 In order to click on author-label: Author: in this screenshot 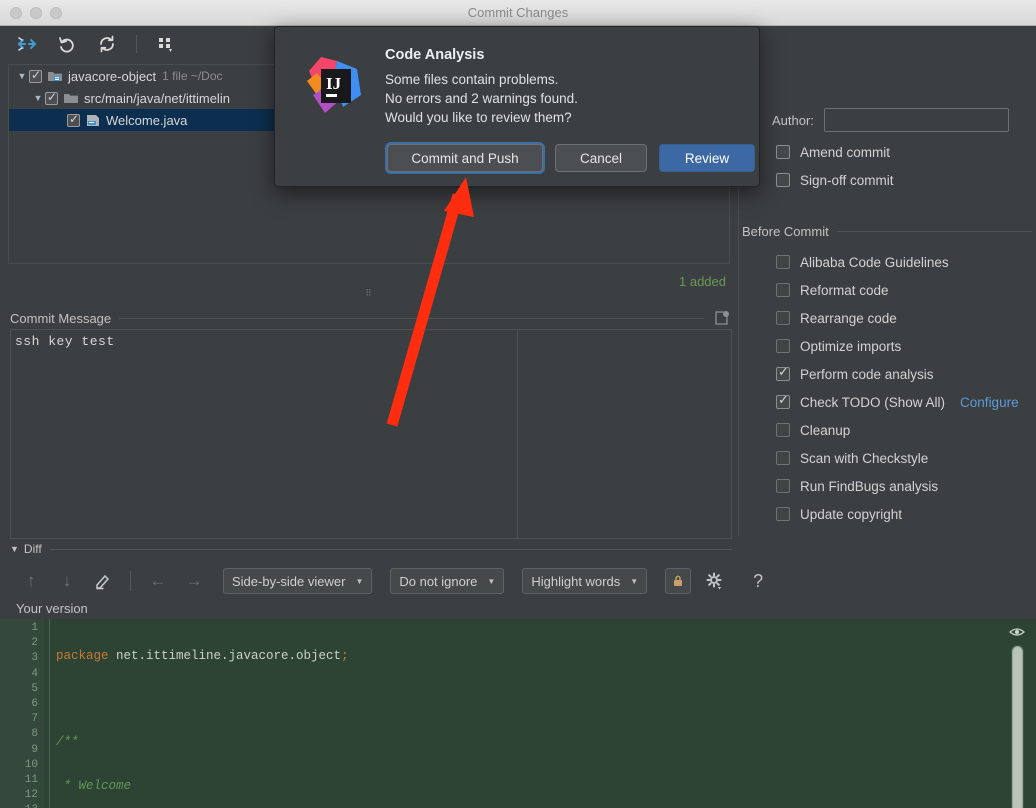, I will do `click(793, 120)`.